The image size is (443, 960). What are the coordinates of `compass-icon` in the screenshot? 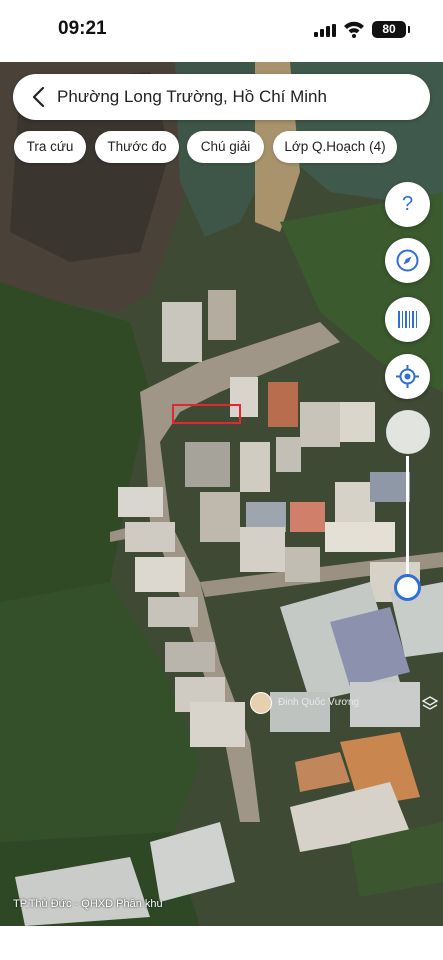 It's located at (407, 260).